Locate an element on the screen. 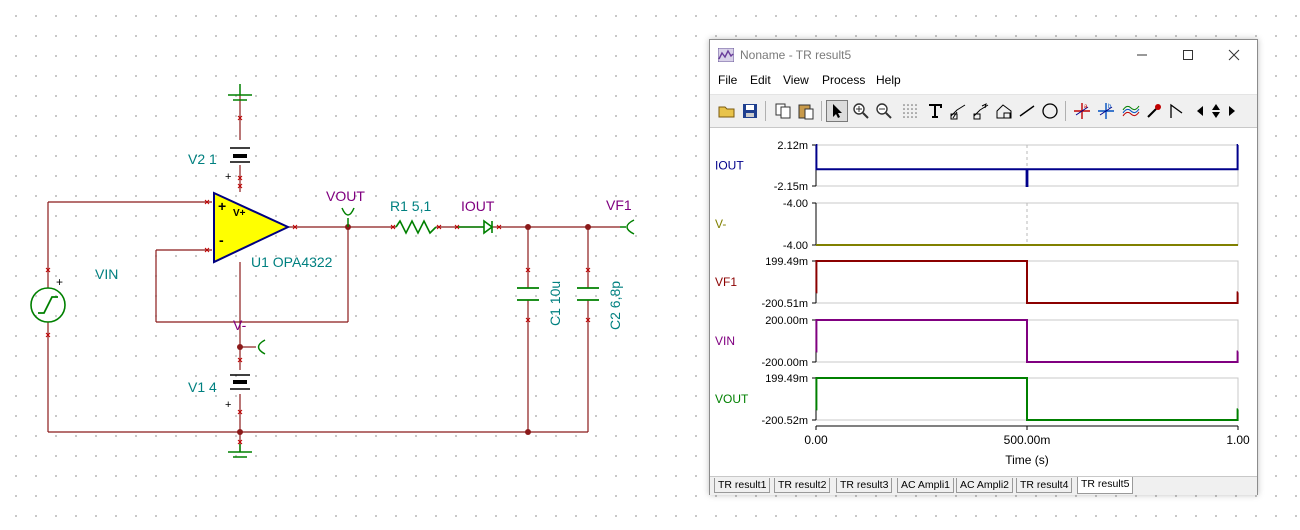  open-folder-icon is located at coordinates (727, 111).